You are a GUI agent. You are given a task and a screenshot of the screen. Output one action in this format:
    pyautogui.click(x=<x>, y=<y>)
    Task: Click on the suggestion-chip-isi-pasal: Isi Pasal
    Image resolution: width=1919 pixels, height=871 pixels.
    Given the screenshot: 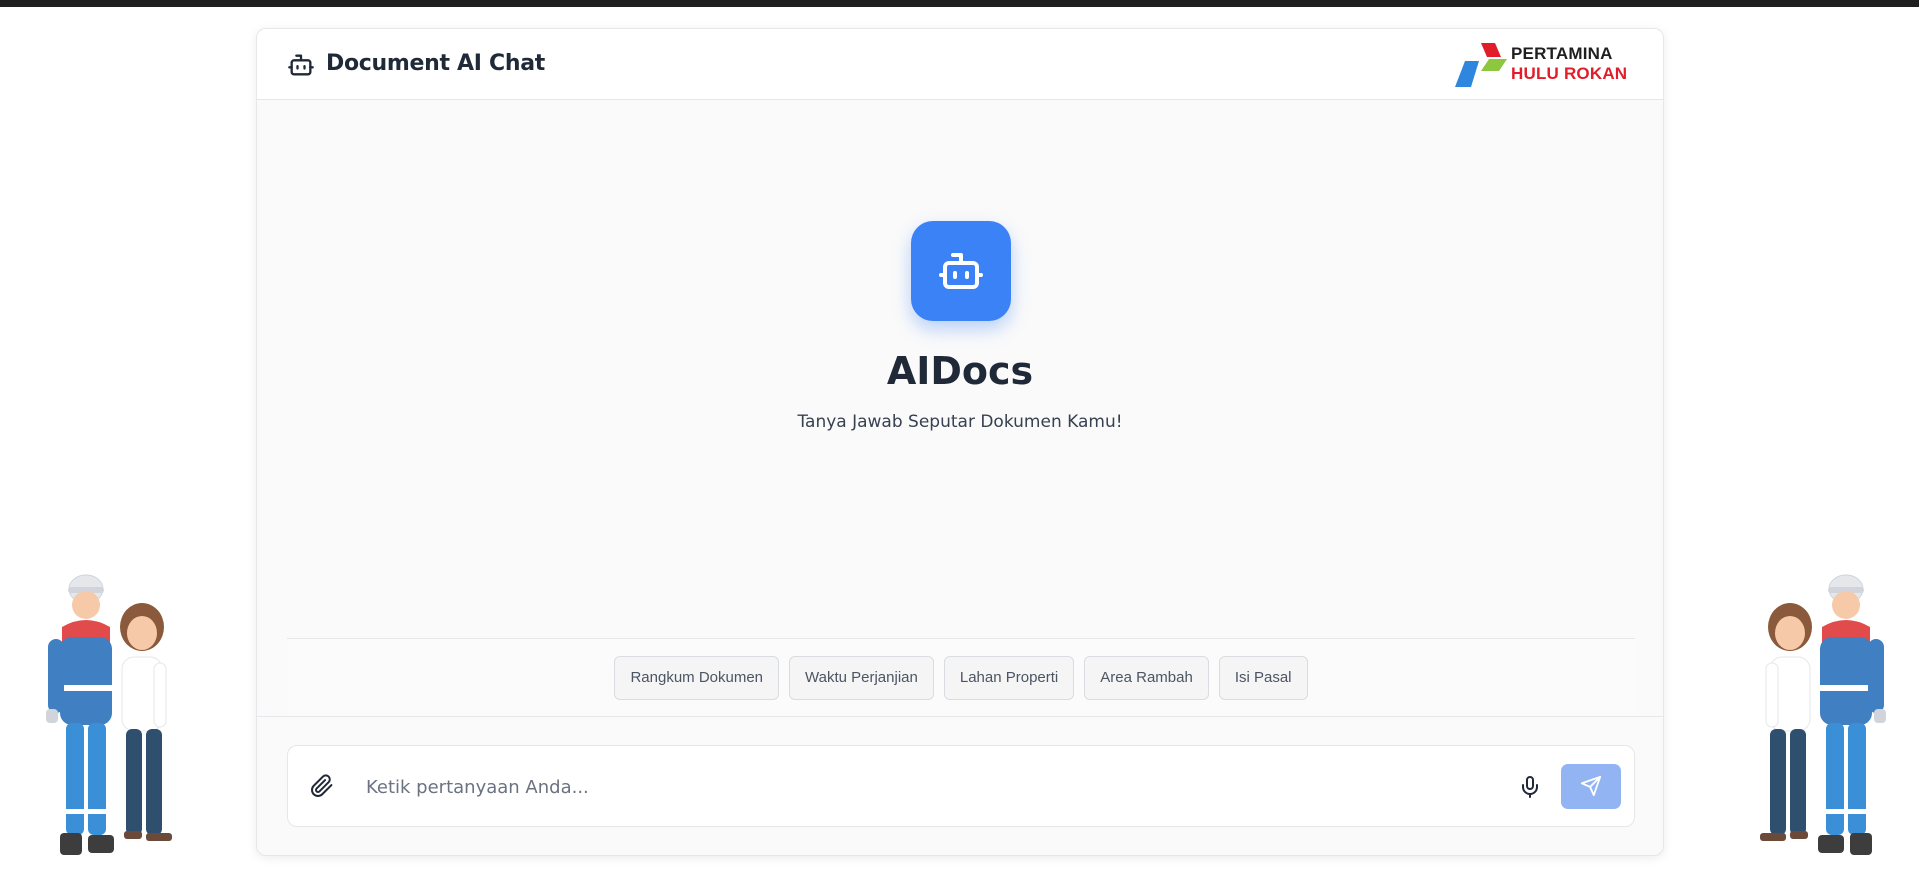 What is the action you would take?
    pyautogui.click(x=1263, y=677)
    